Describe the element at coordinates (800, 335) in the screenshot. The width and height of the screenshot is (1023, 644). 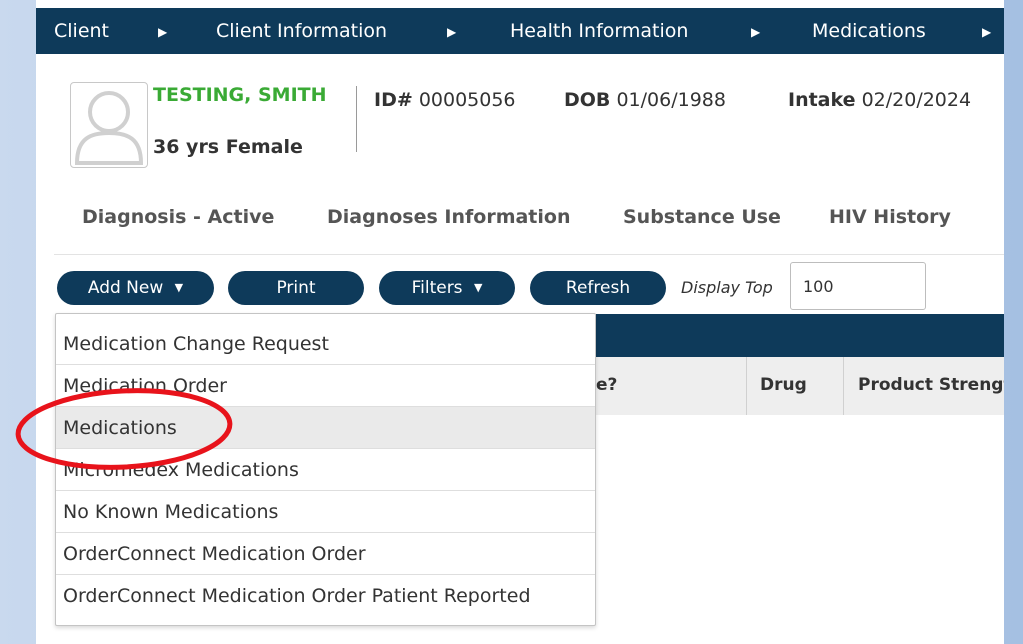
I see `grid-header-bar` at that location.